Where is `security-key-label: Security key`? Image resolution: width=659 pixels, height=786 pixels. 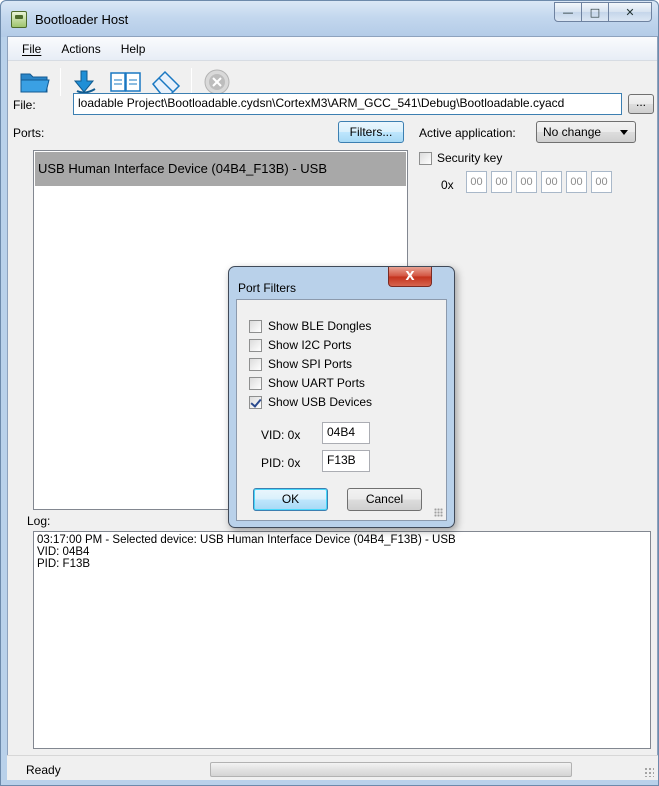
security-key-label: Security key is located at coordinates (470, 158).